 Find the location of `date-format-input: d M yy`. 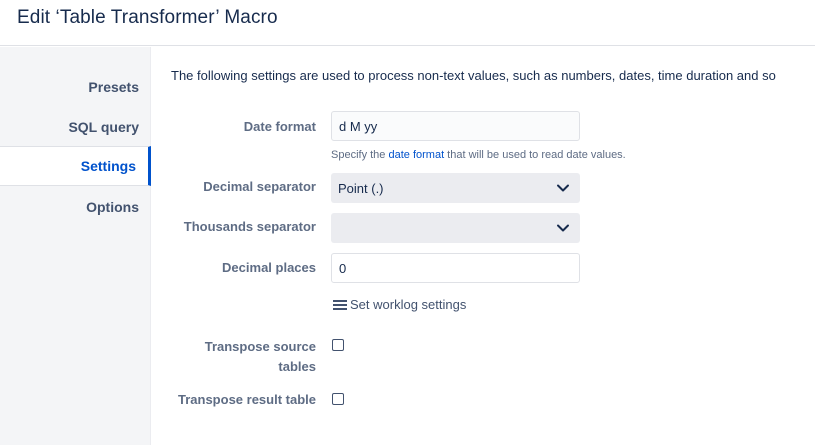

date-format-input: d M yy is located at coordinates (455, 126).